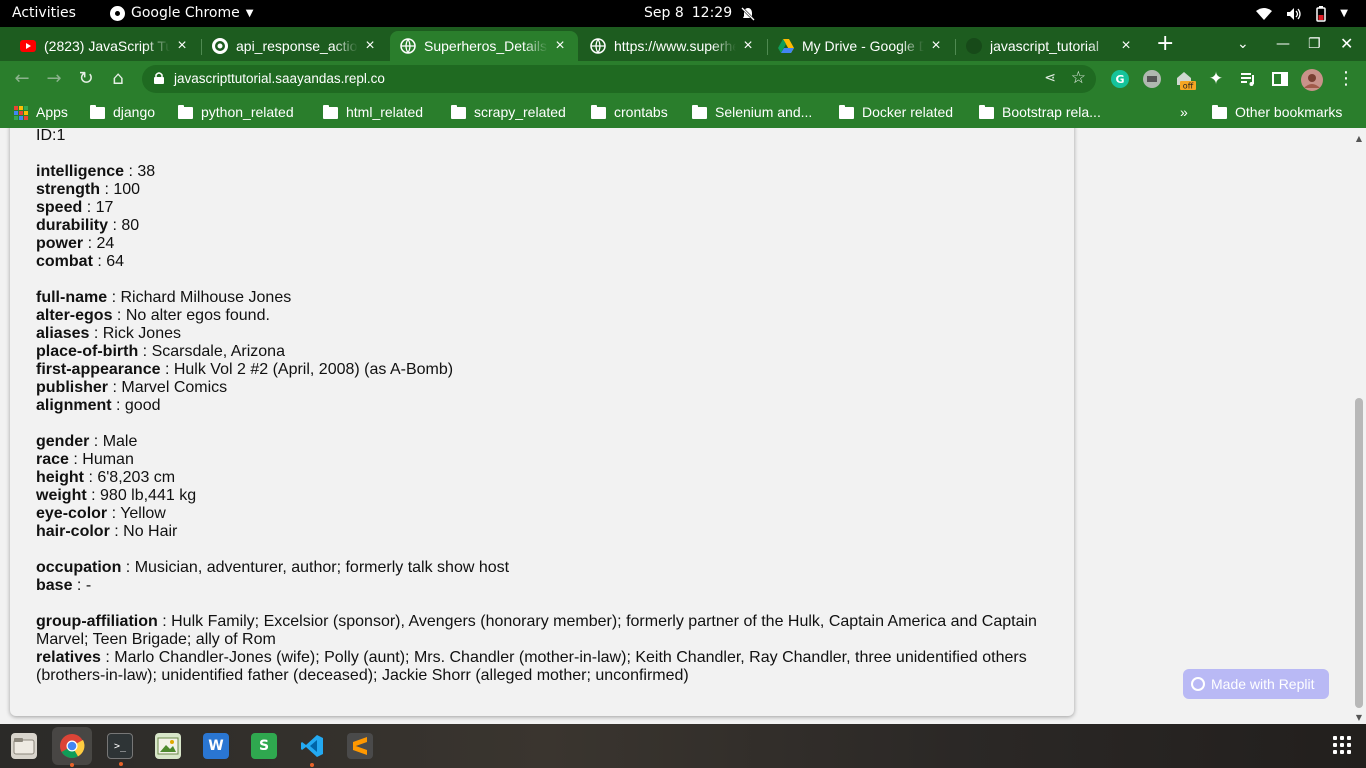  I want to click on bookmark-folder-crontabs: crontabs, so click(629, 112).